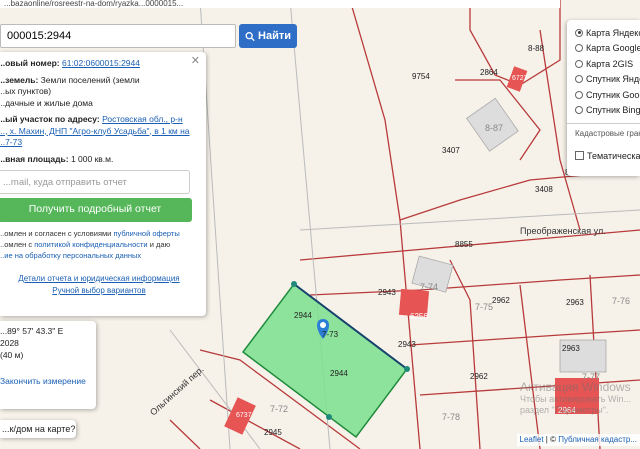  I want to click on close-icon: ✕, so click(195, 61).